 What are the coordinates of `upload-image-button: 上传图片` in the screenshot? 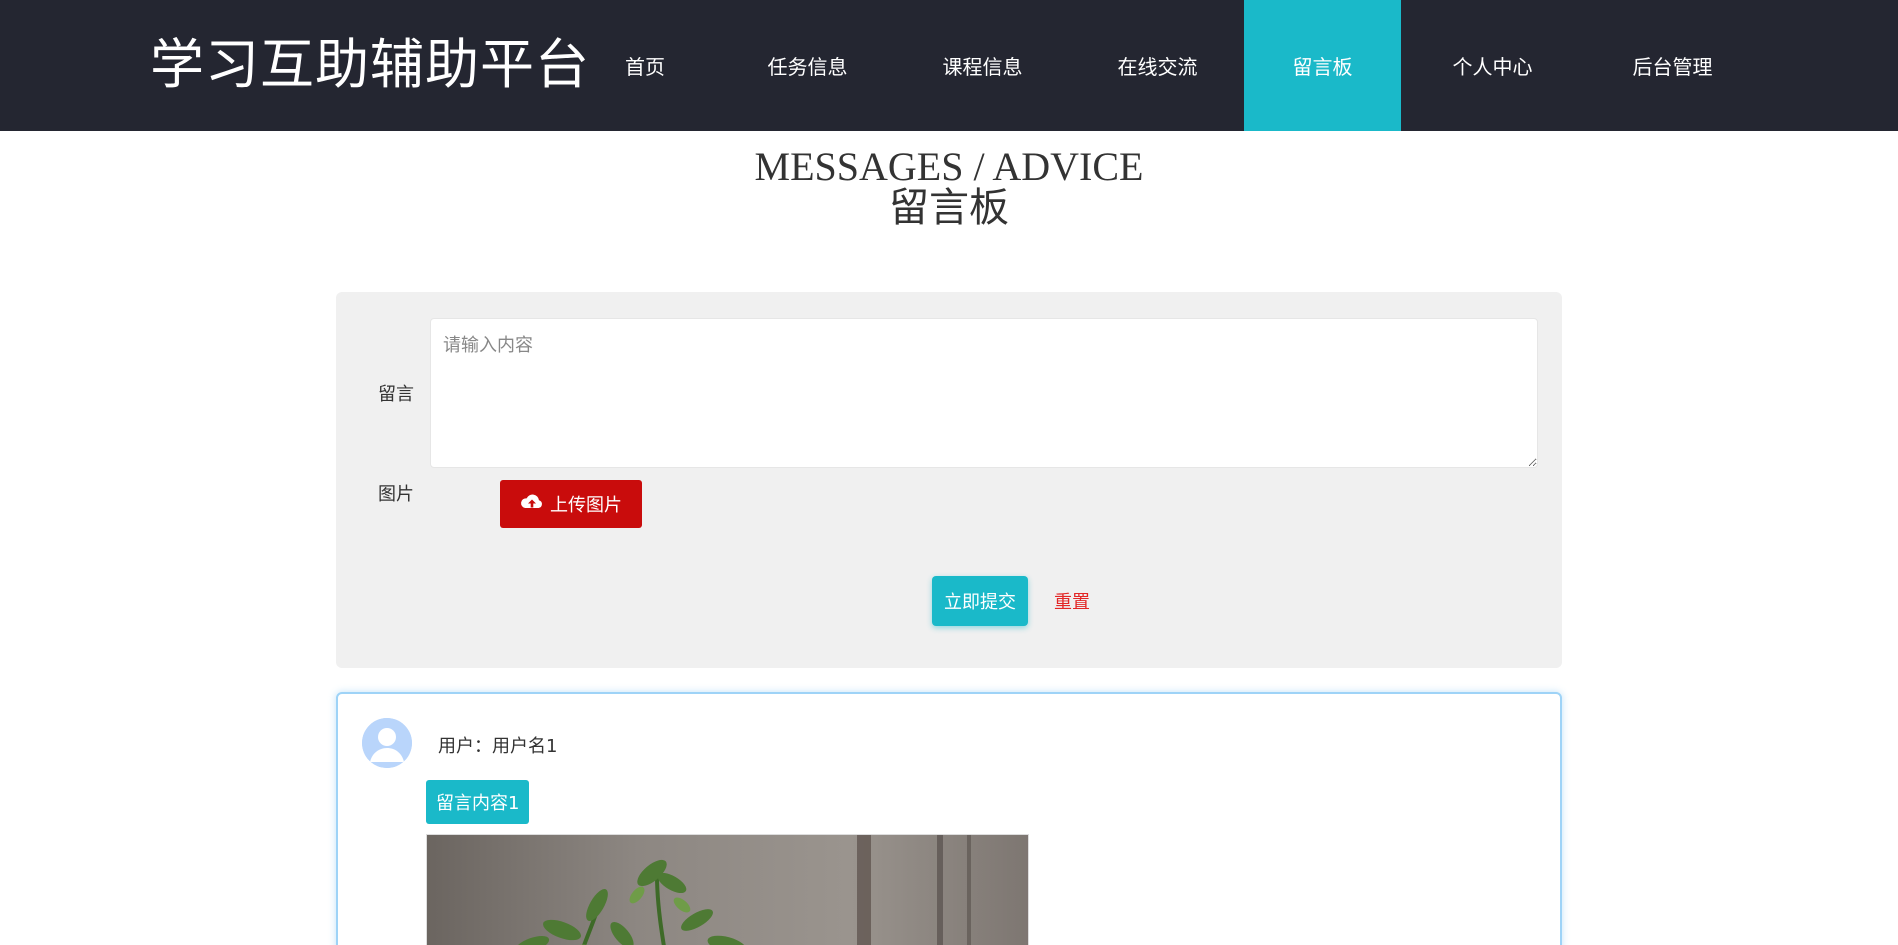 It's located at (571, 504).